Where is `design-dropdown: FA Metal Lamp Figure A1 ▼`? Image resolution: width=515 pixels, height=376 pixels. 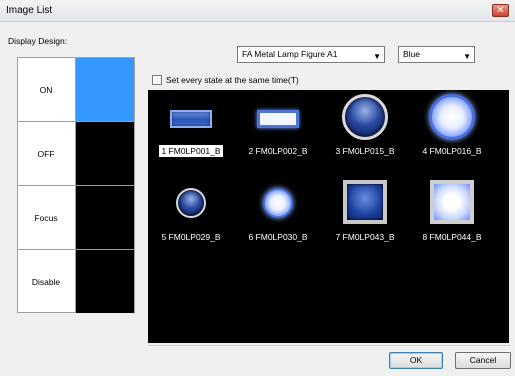 design-dropdown: FA Metal Lamp Figure A1 ▼ is located at coordinates (311, 54).